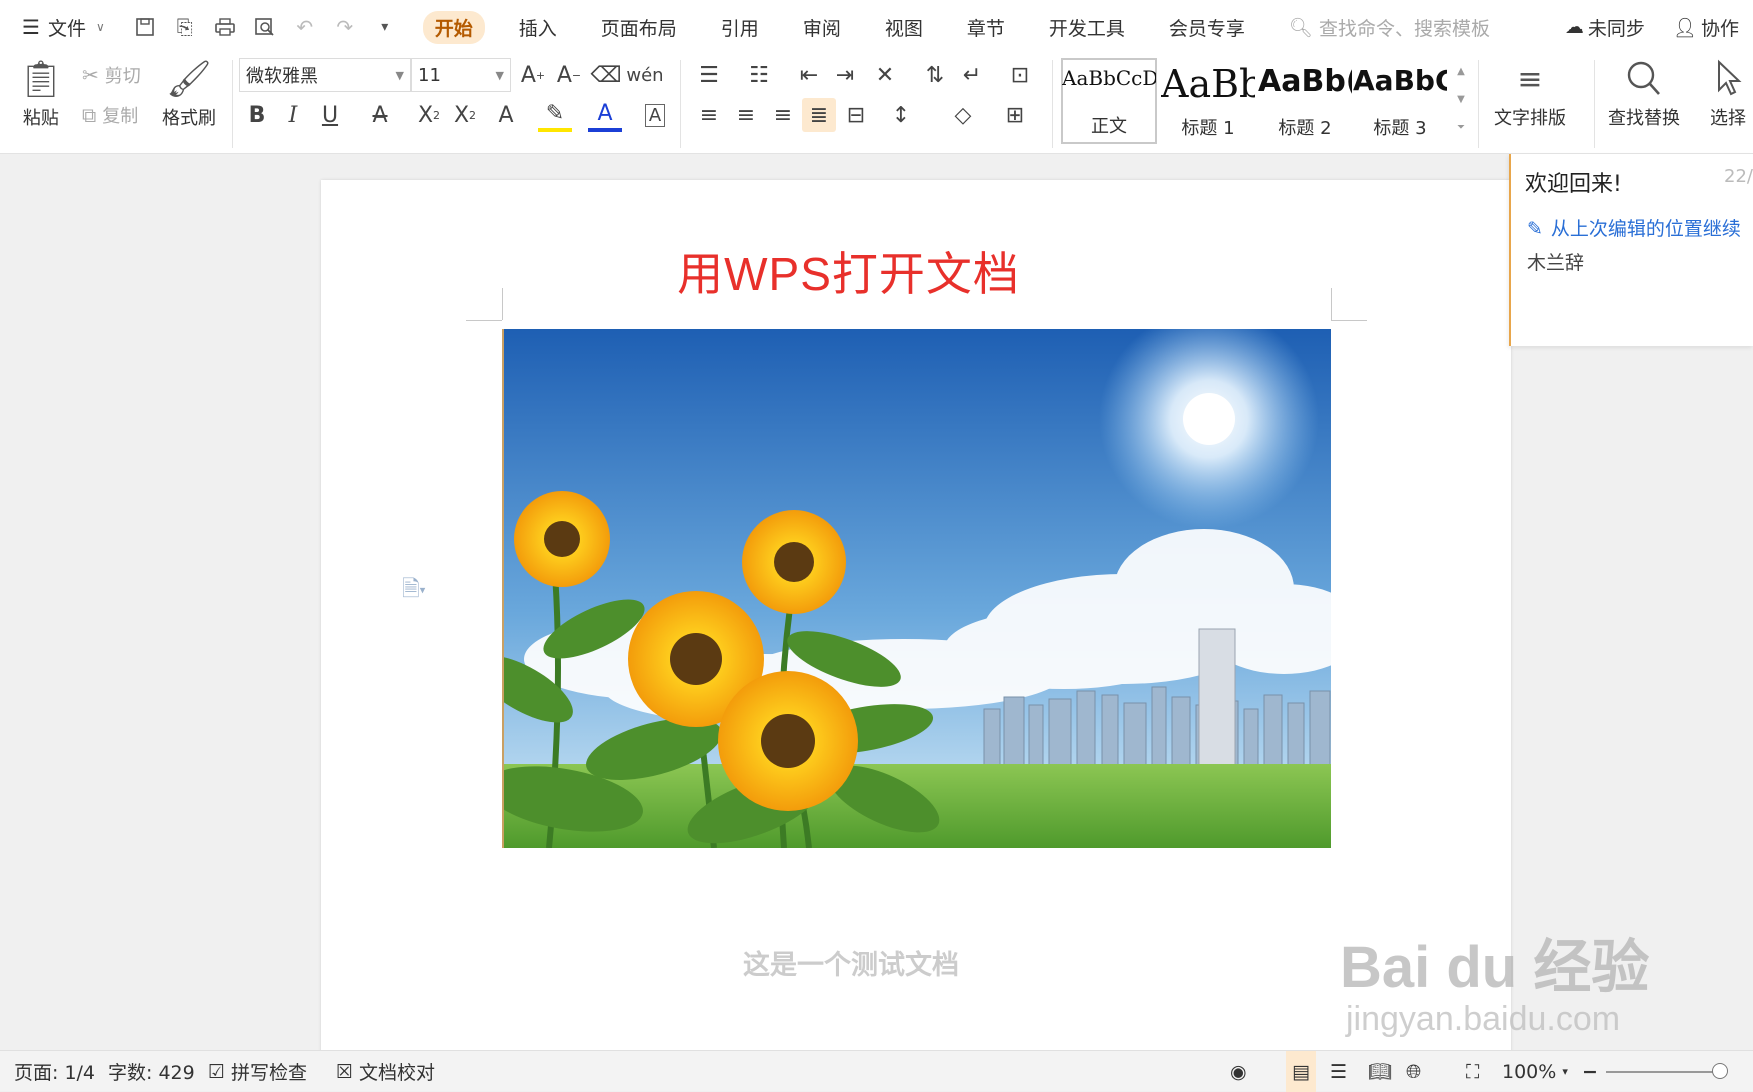 The height and width of the screenshot is (1092, 1753). What do you see at coordinates (1555, 261) in the screenshot?
I see `recent-file-name: 木兰辞` at bounding box center [1555, 261].